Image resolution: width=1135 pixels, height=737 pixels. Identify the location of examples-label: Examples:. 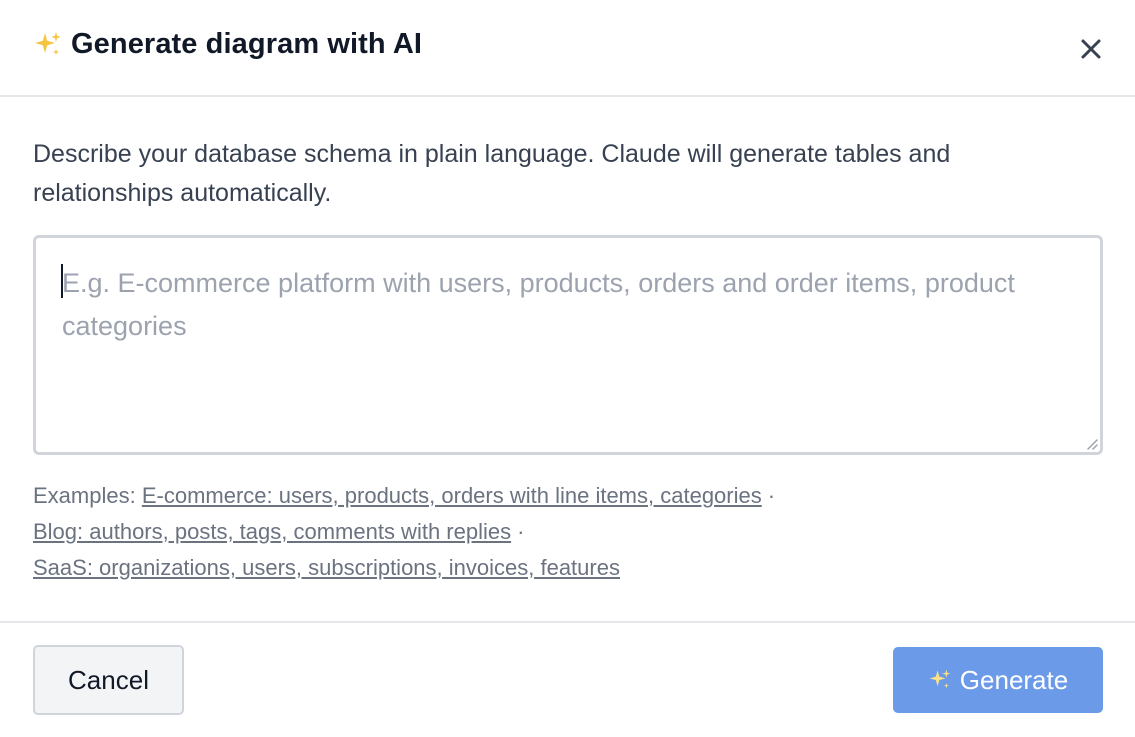
(84, 495).